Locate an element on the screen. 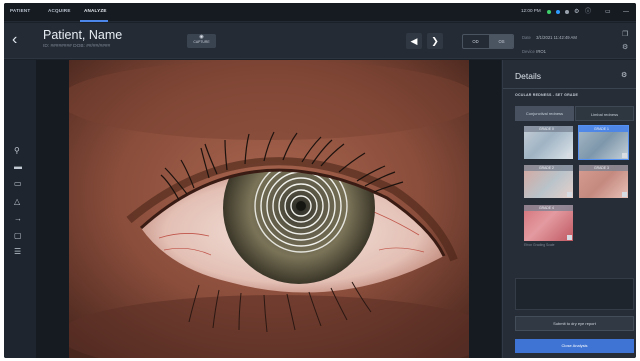 This screenshot has width=640, height=361. tab-conjunctival-redness: Conjunctival redness is located at coordinates (544, 113).